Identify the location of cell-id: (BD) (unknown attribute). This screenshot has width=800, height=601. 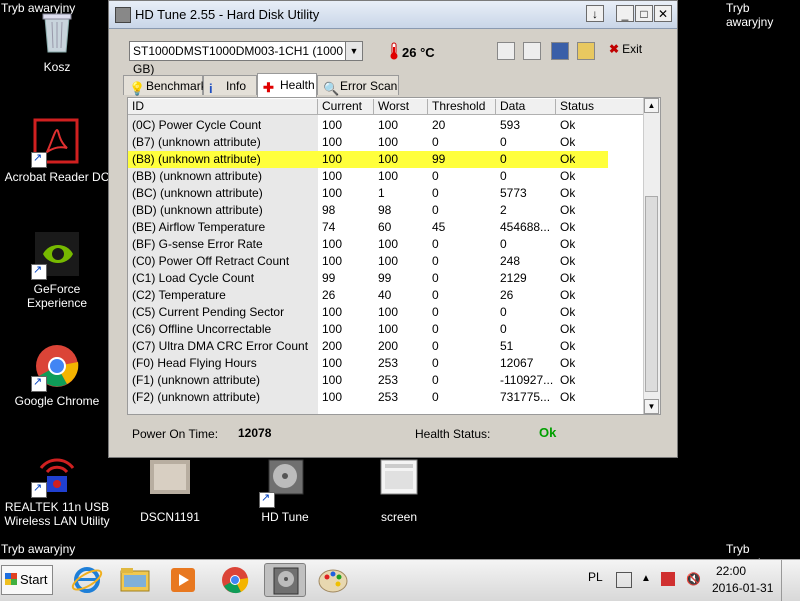
(197, 210).